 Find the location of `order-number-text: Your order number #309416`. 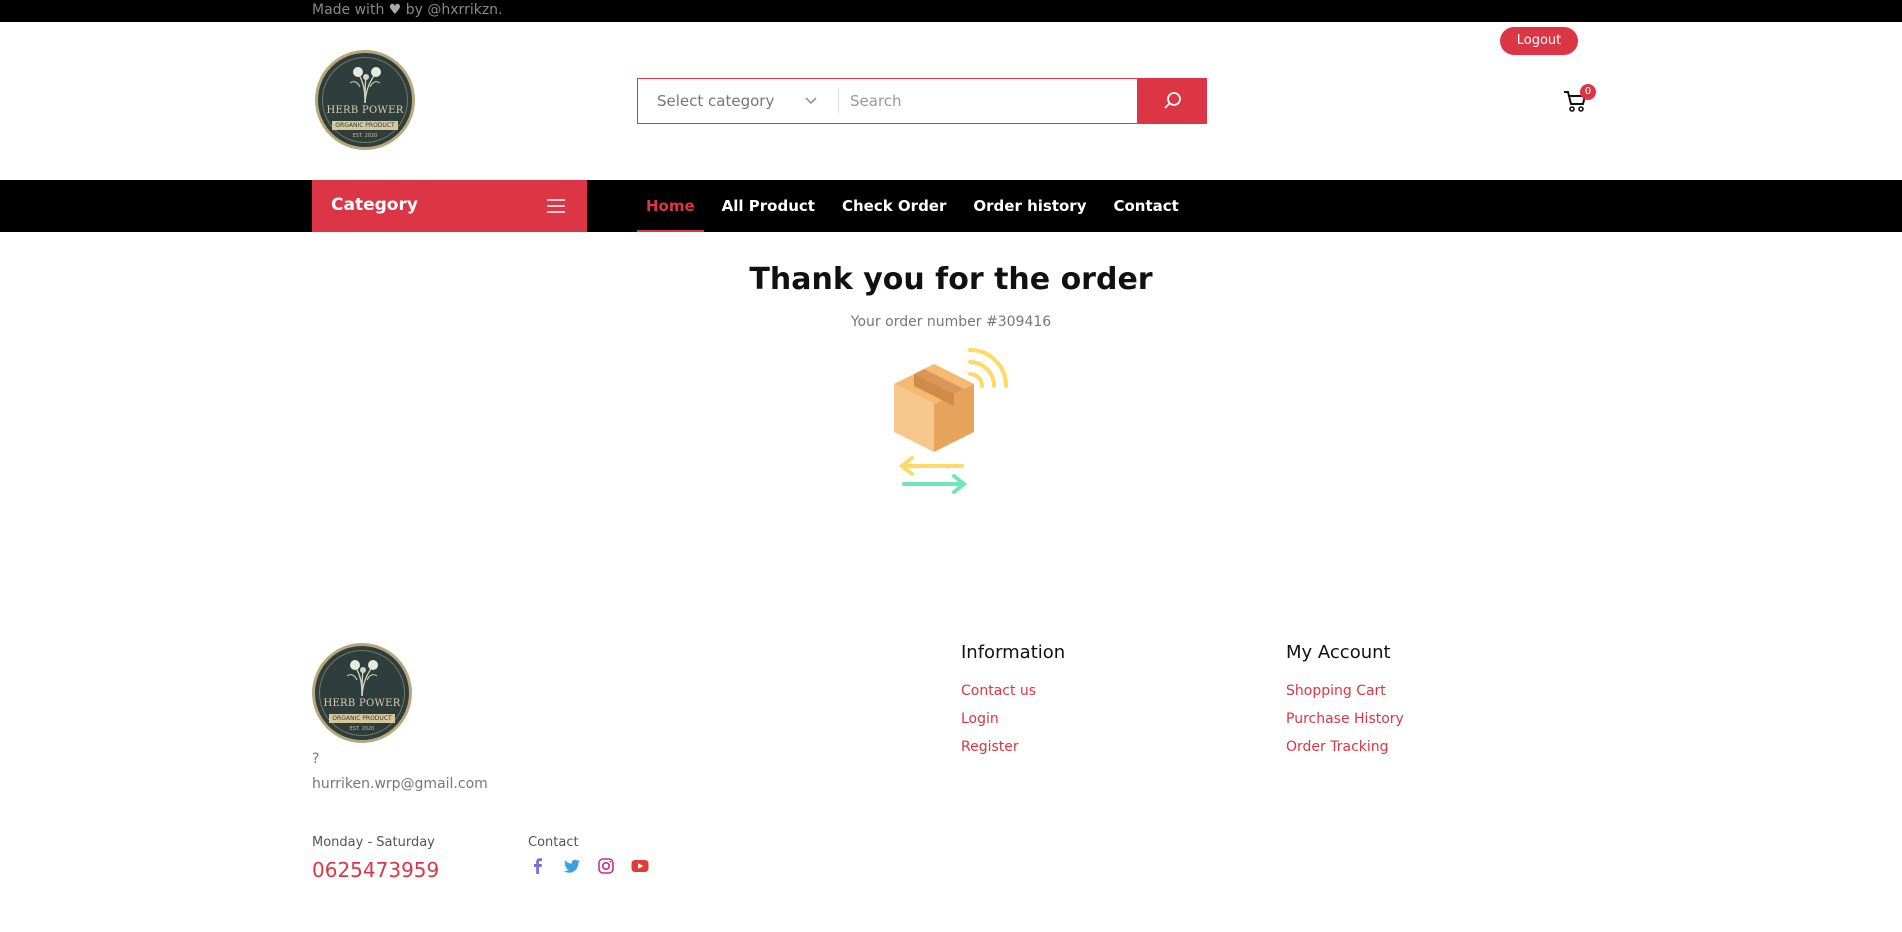

order-number-text: Your order number #309416 is located at coordinates (951, 322).